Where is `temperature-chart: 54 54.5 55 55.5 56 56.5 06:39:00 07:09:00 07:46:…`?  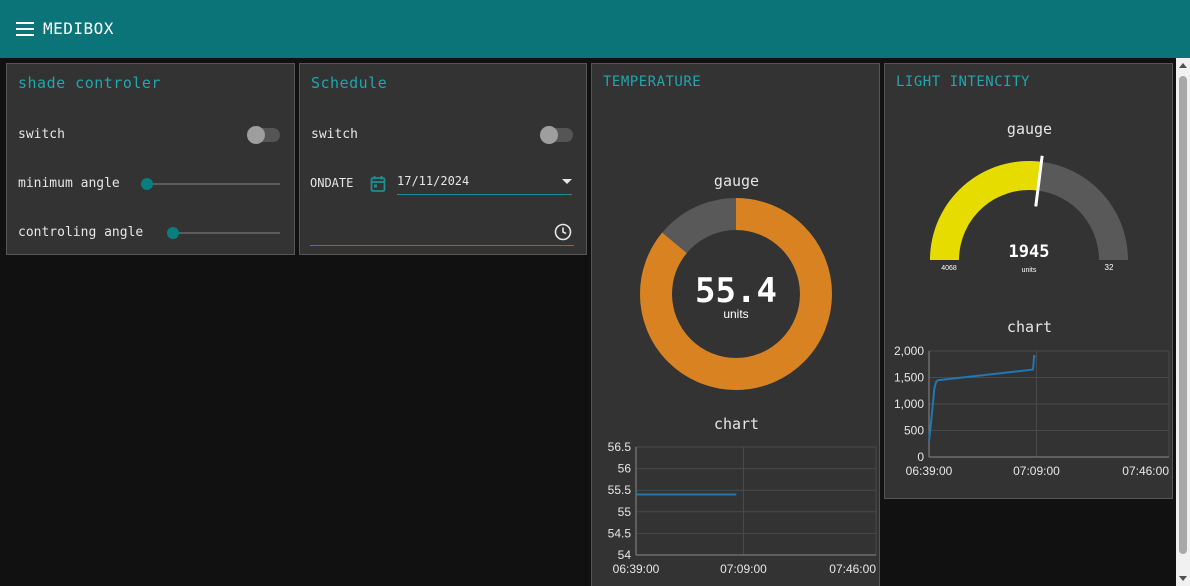 temperature-chart: 54 54.5 55 55.5 56 56.5 06:39:00 07:09:00 07:46:… is located at coordinates (742, 508).